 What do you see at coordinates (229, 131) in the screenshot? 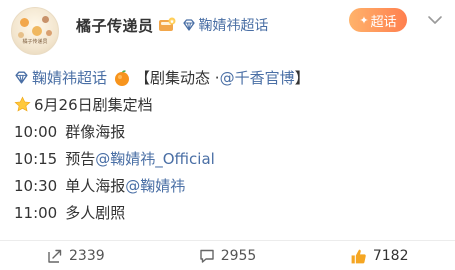
I see `content-line-schedule: 10:00 群像海报` at bounding box center [229, 131].